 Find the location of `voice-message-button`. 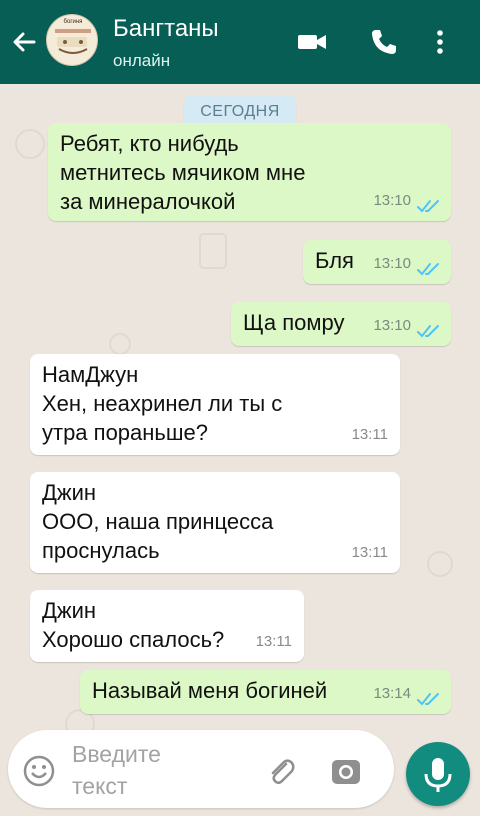

voice-message-button is located at coordinates (438, 774).